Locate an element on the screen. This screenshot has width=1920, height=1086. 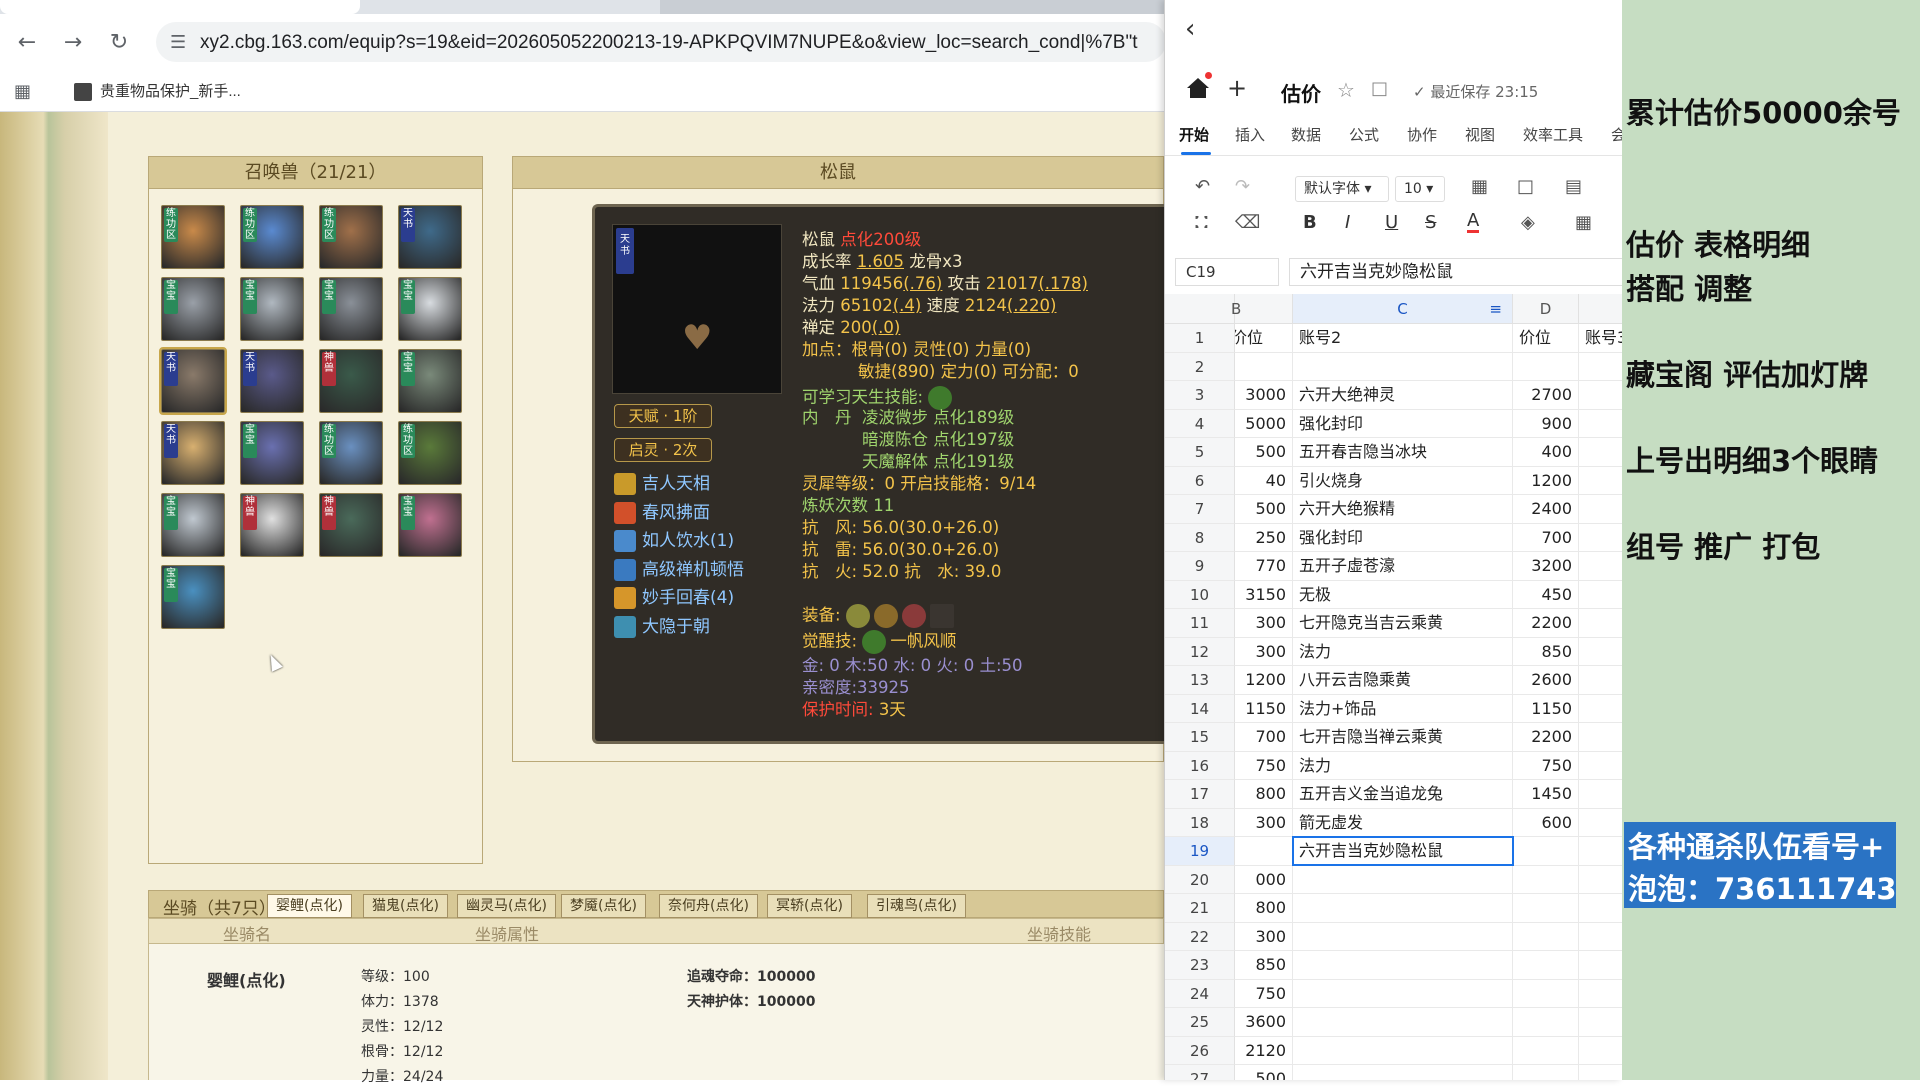
cell-c: 五开吉义金当追龙兔 is located at coordinates (1403, 794).